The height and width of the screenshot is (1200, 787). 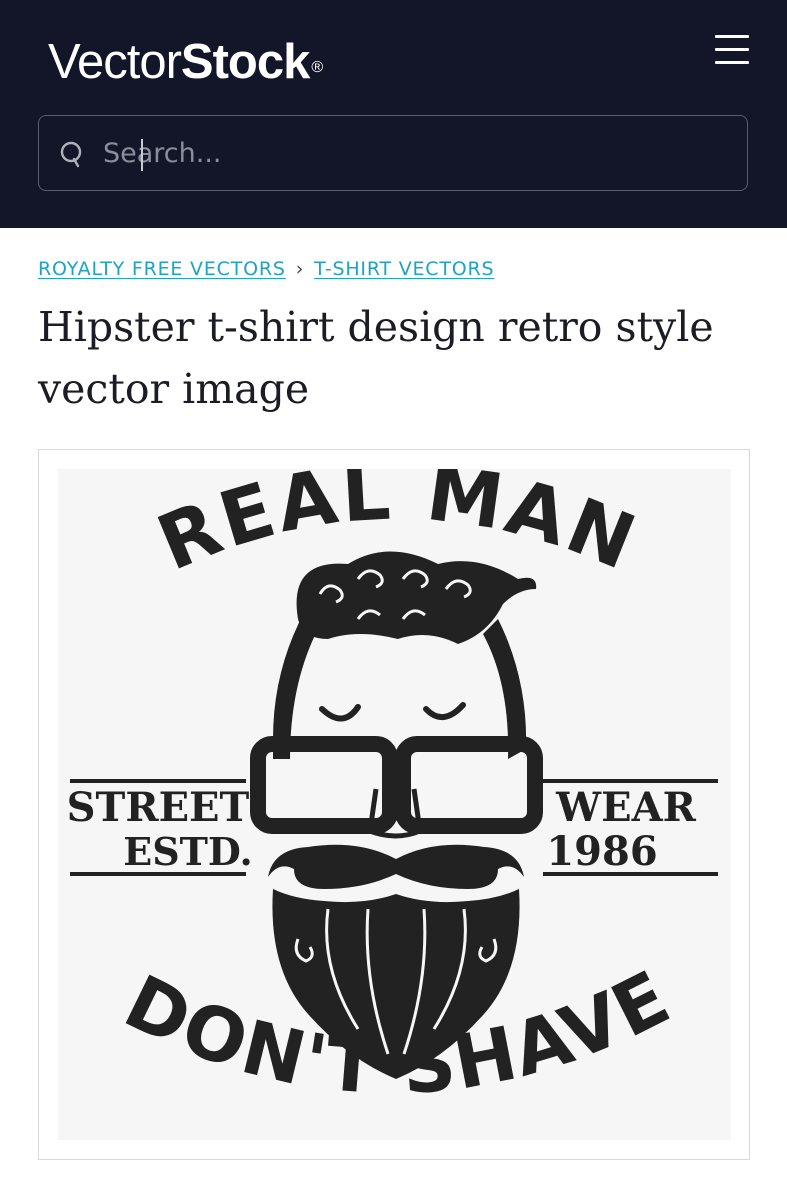 I want to click on text-caret, so click(x=142, y=155).